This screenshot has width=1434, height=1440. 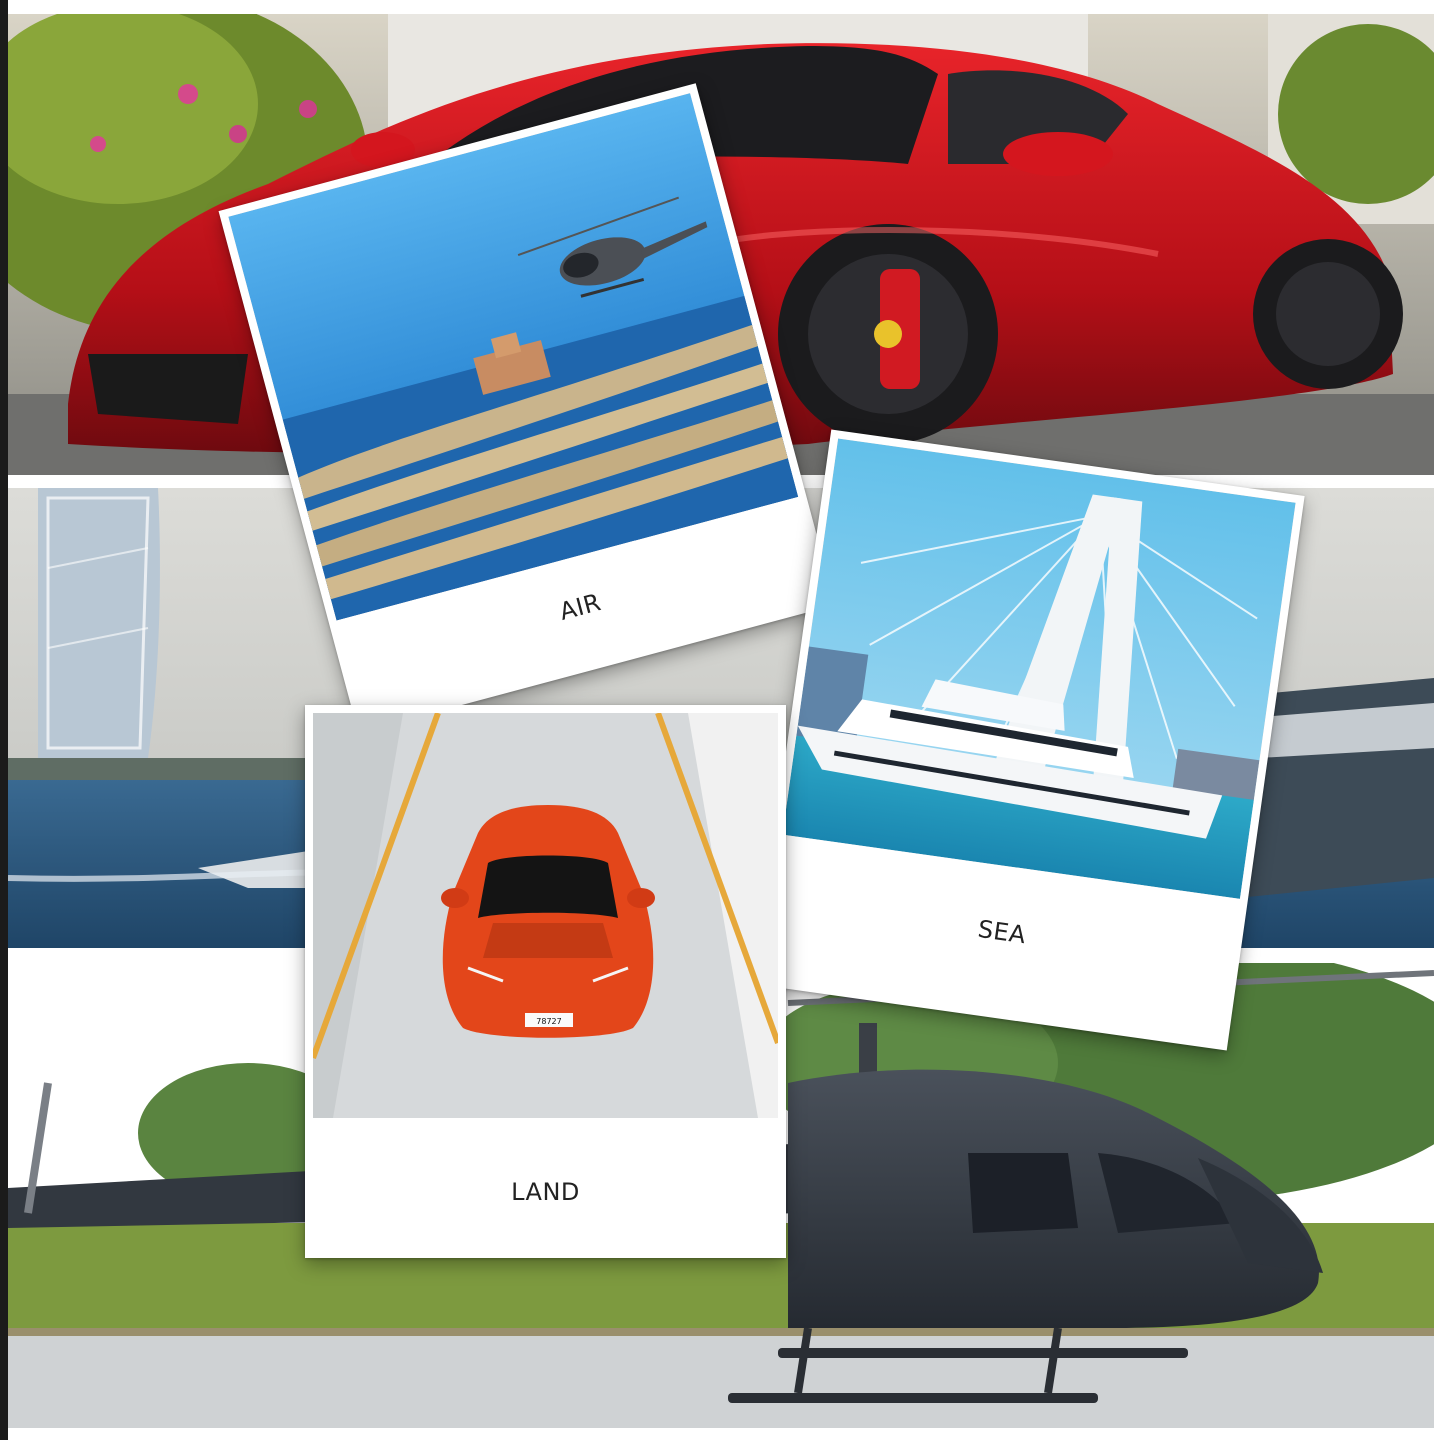 What do you see at coordinates (1039, 668) in the screenshot?
I see `ain-dubai-yacht-photo` at bounding box center [1039, 668].